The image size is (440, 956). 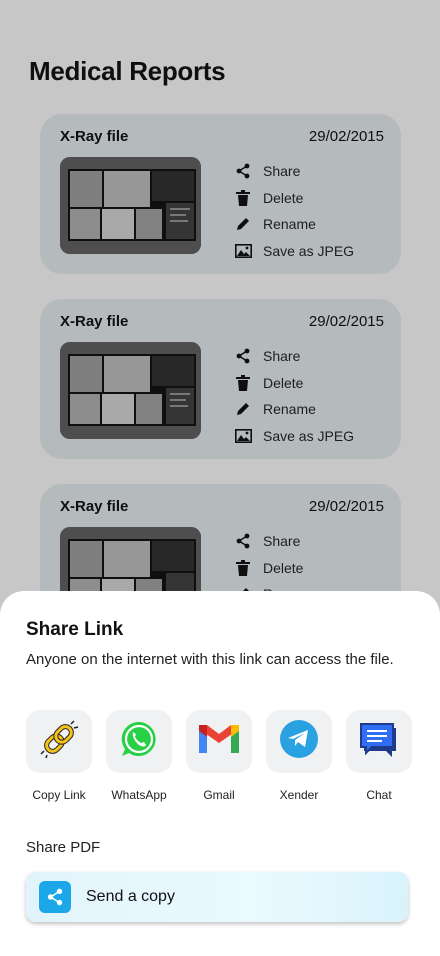 I want to click on whatsapp-icon, so click(x=139, y=741).